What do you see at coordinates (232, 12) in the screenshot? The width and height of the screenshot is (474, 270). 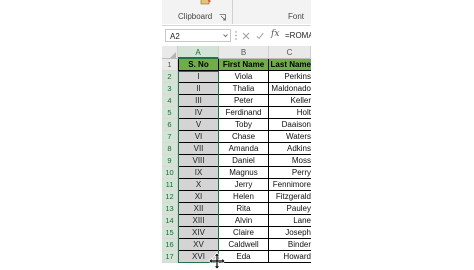 I see `ribbon-separator` at bounding box center [232, 12].